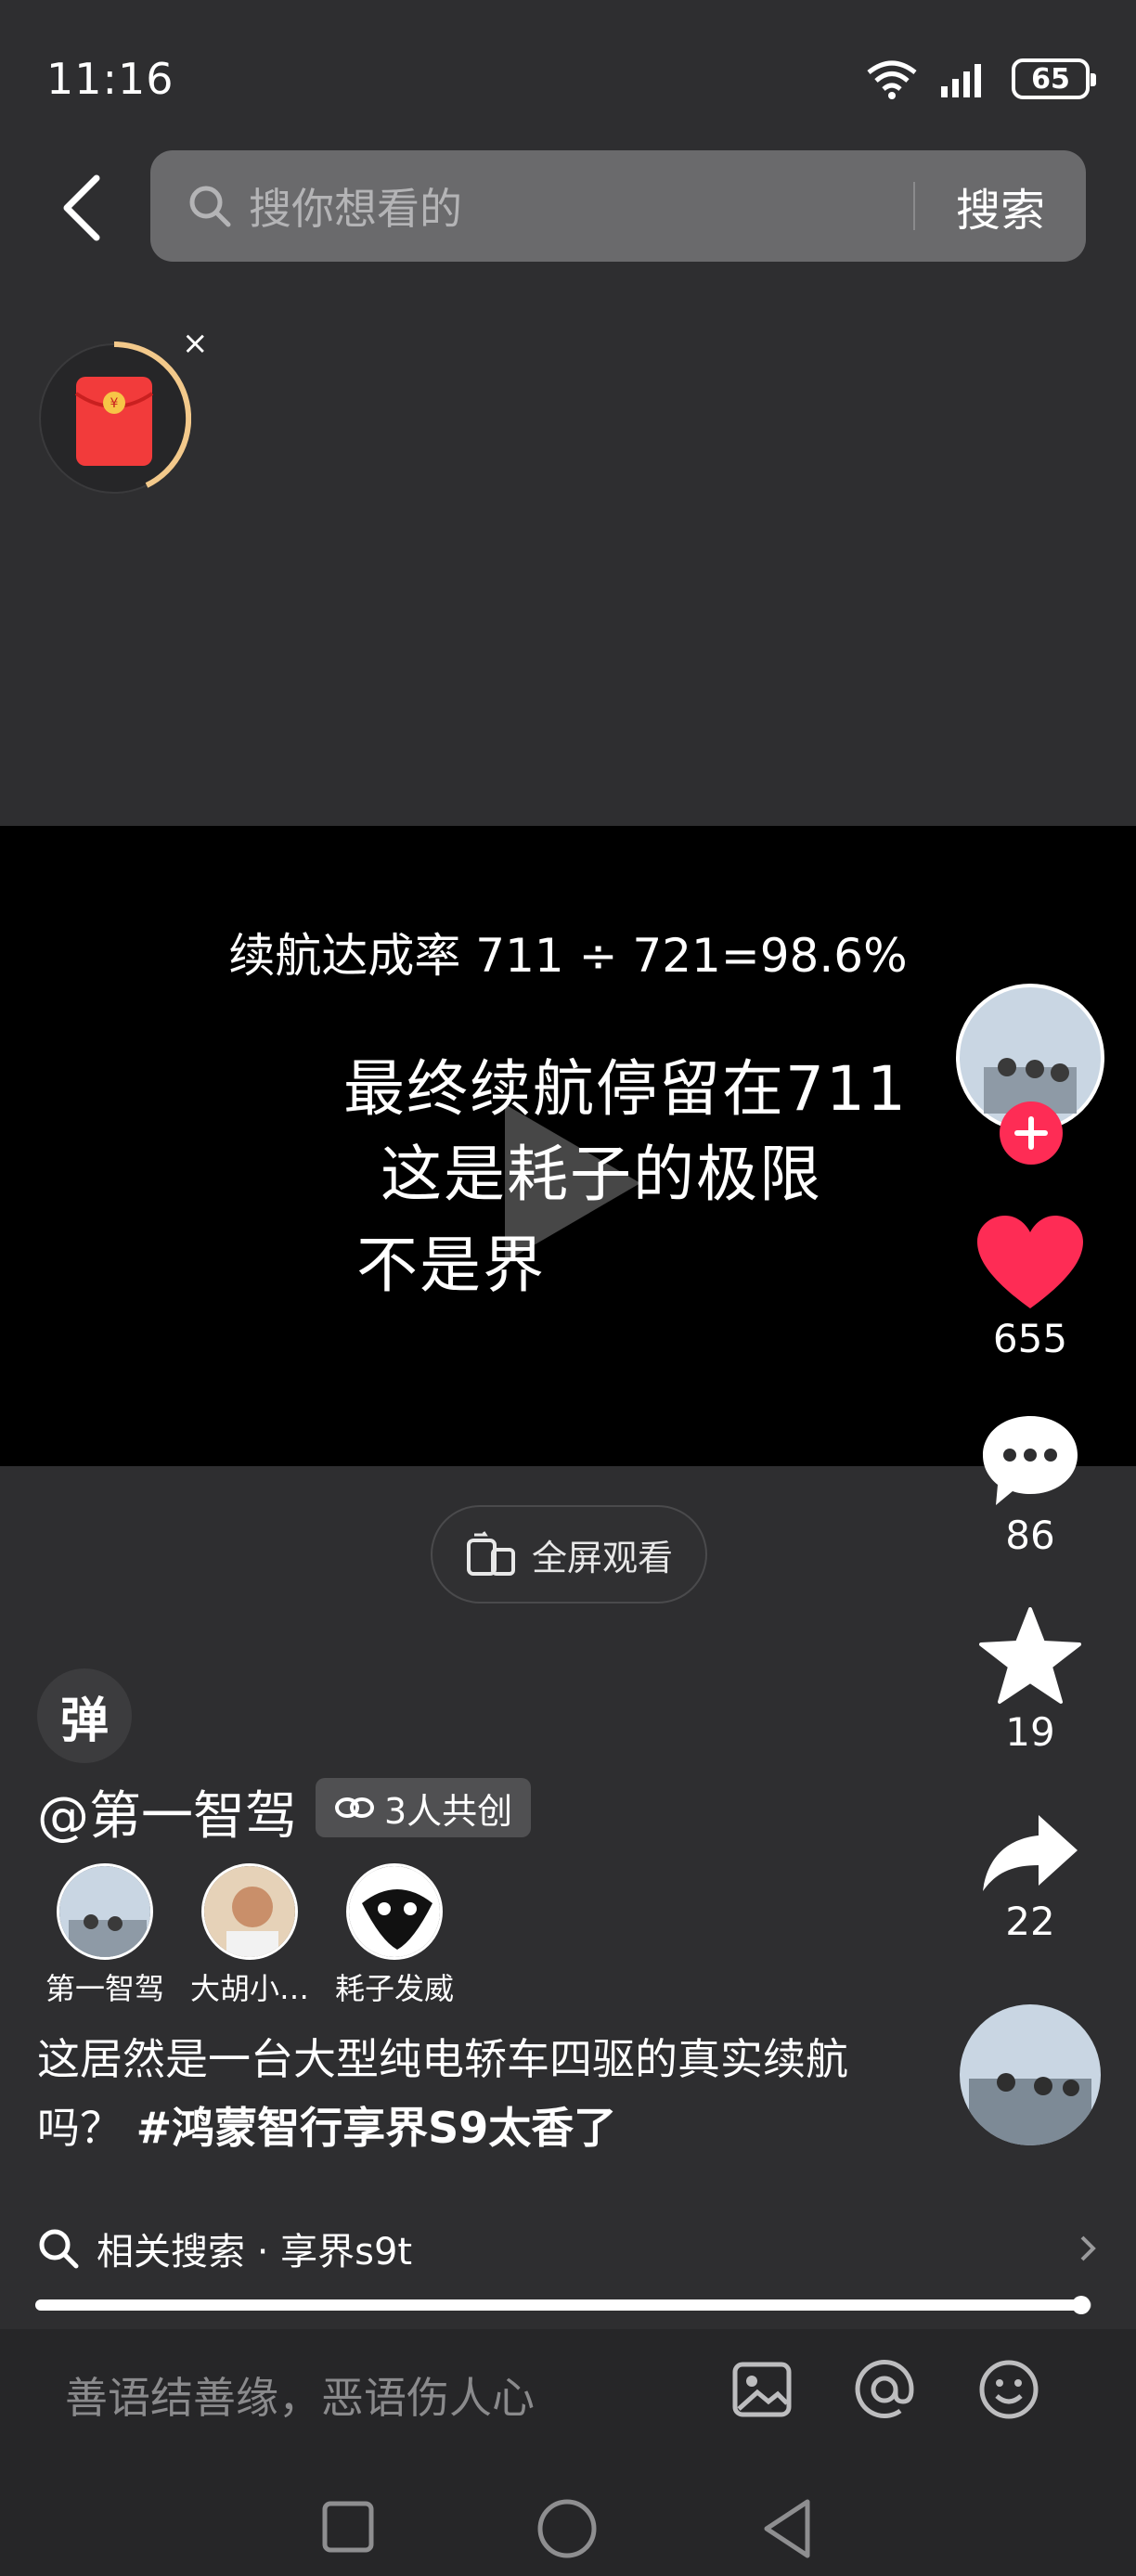 The width and height of the screenshot is (1136, 2576). I want to click on link-icon, so click(354, 1808).